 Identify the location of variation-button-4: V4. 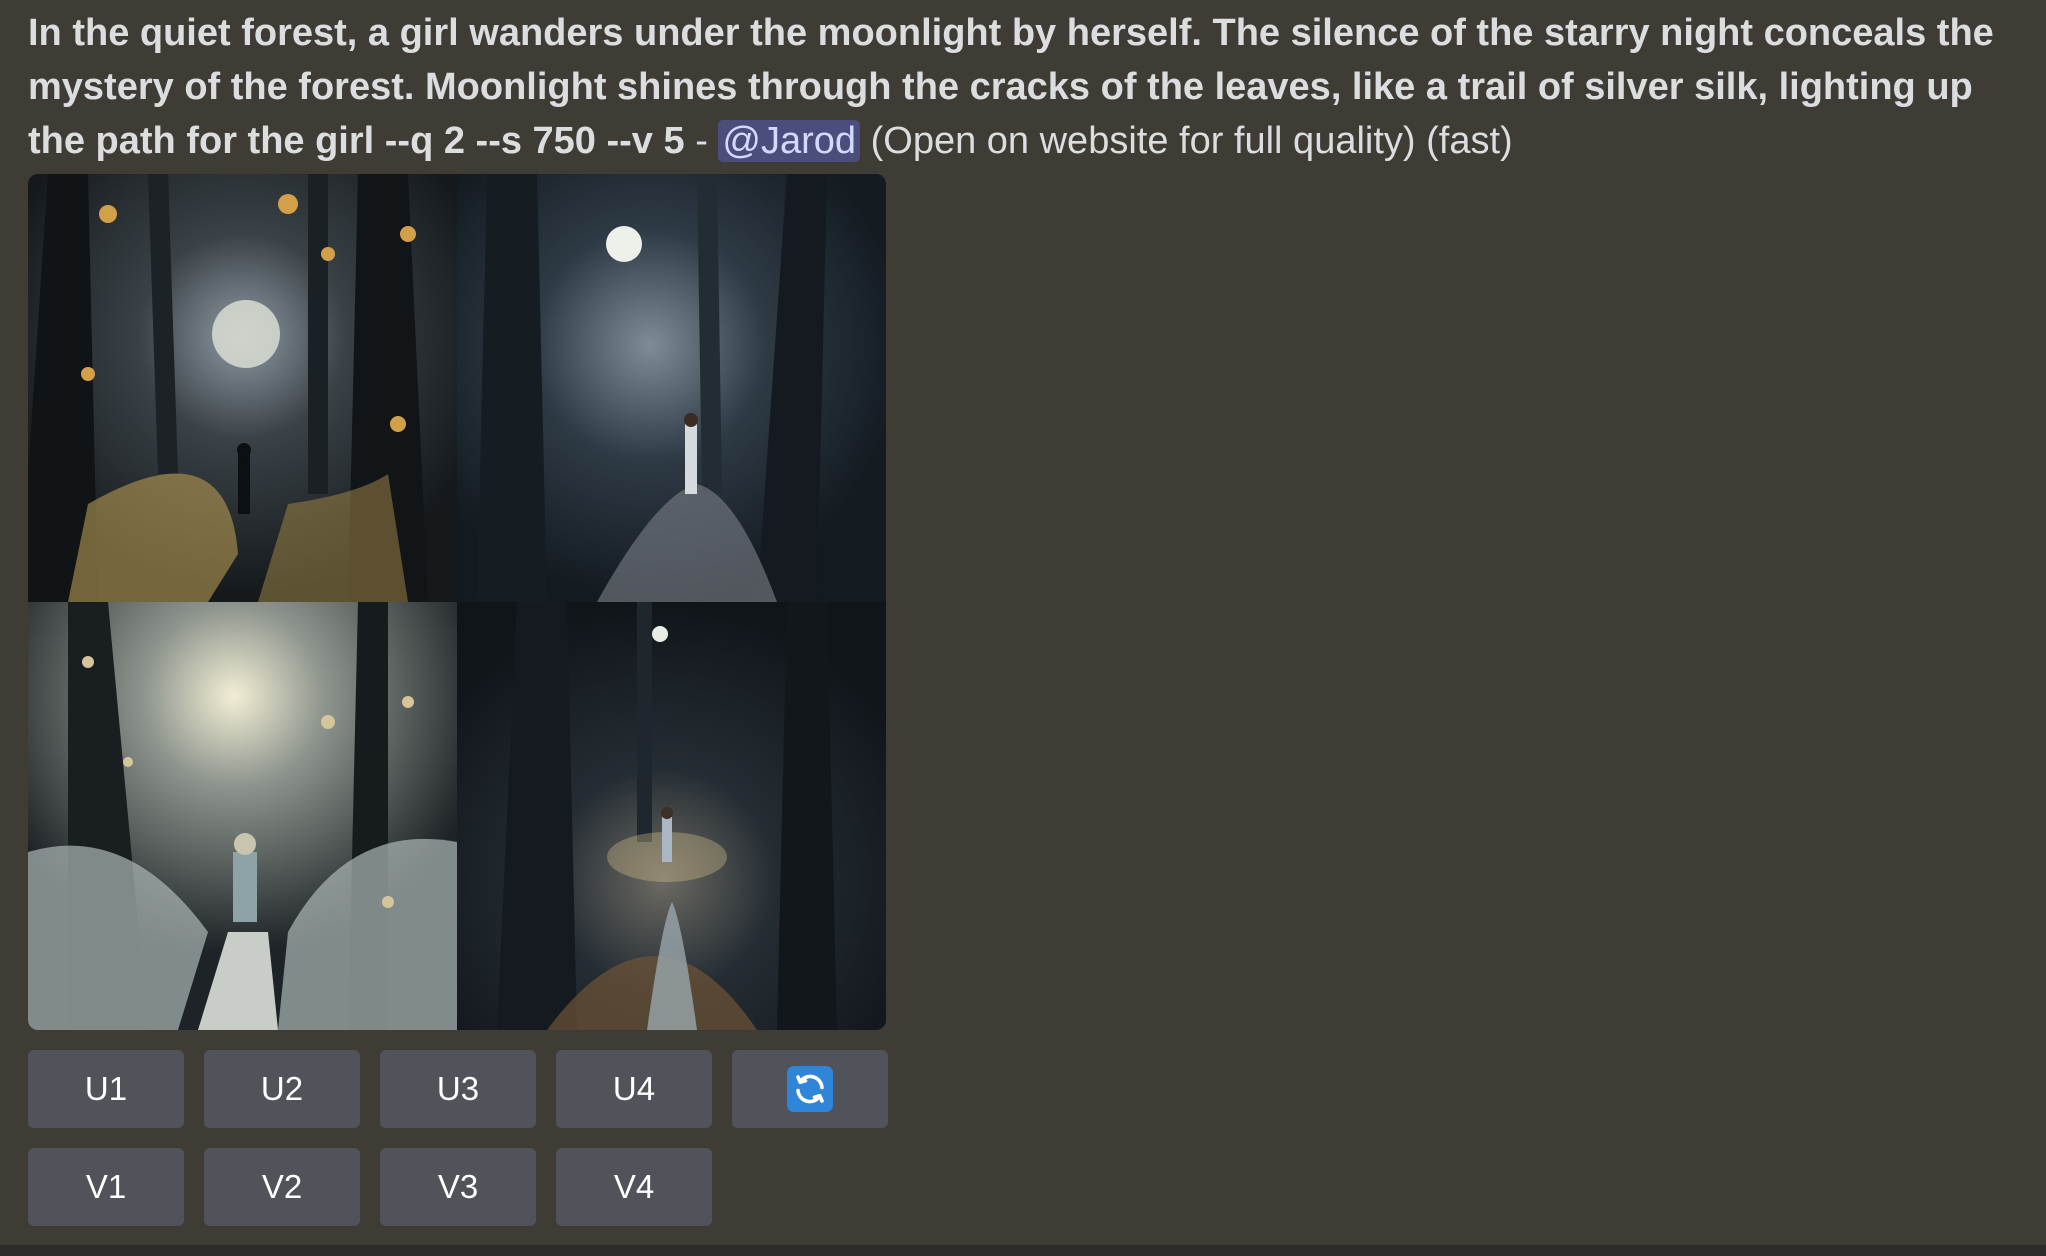
(634, 1187).